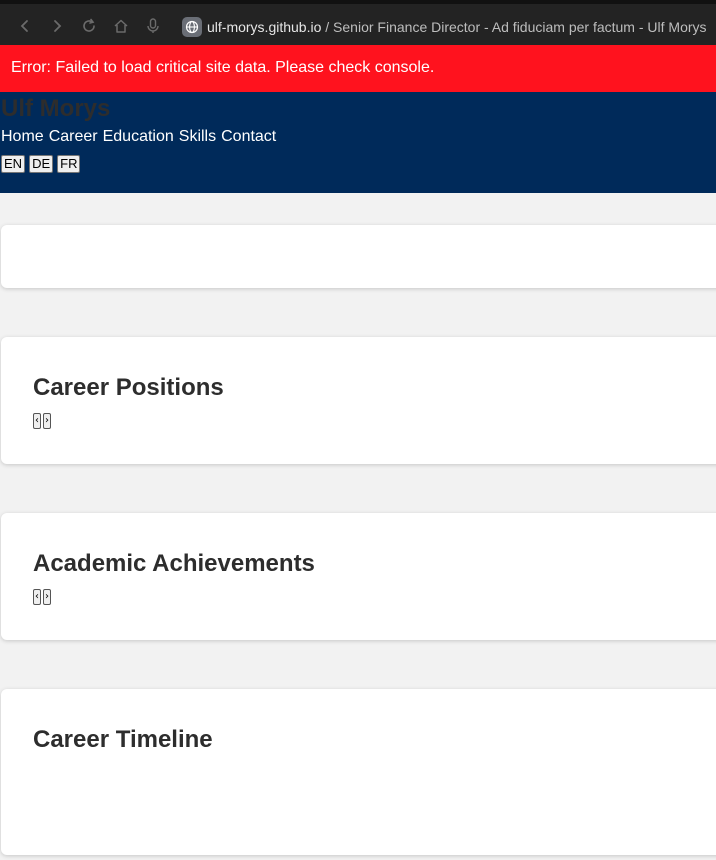 This screenshot has width=716, height=860. What do you see at coordinates (37, 421) in the screenshot?
I see `career-prev-button: ‹` at bounding box center [37, 421].